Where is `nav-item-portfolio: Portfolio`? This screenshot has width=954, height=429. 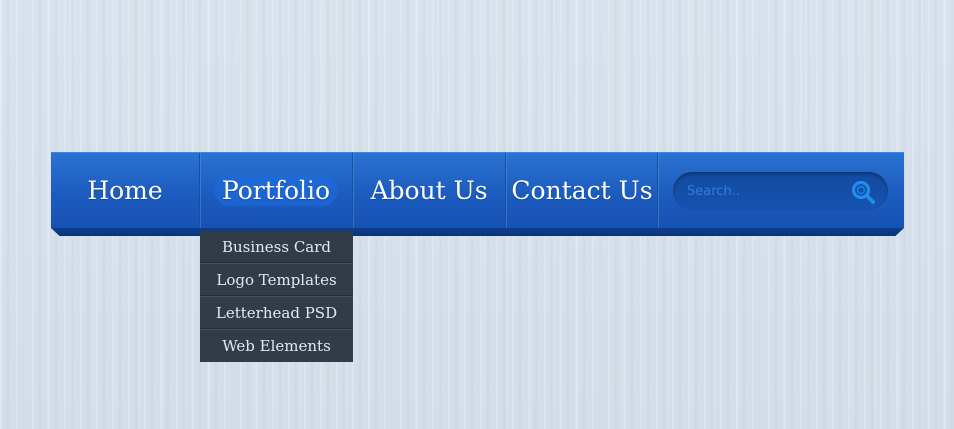 nav-item-portfolio: Portfolio is located at coordinates (276, 190).